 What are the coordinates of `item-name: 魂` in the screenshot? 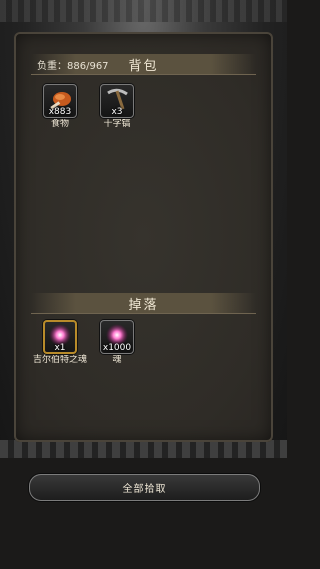 It's located at (117, 360).